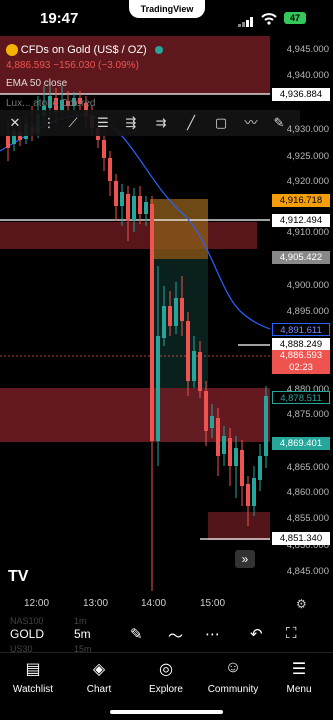  I want to click on symbol-title: CFDs on Gold (US$ / OZ), so click(83, 50).